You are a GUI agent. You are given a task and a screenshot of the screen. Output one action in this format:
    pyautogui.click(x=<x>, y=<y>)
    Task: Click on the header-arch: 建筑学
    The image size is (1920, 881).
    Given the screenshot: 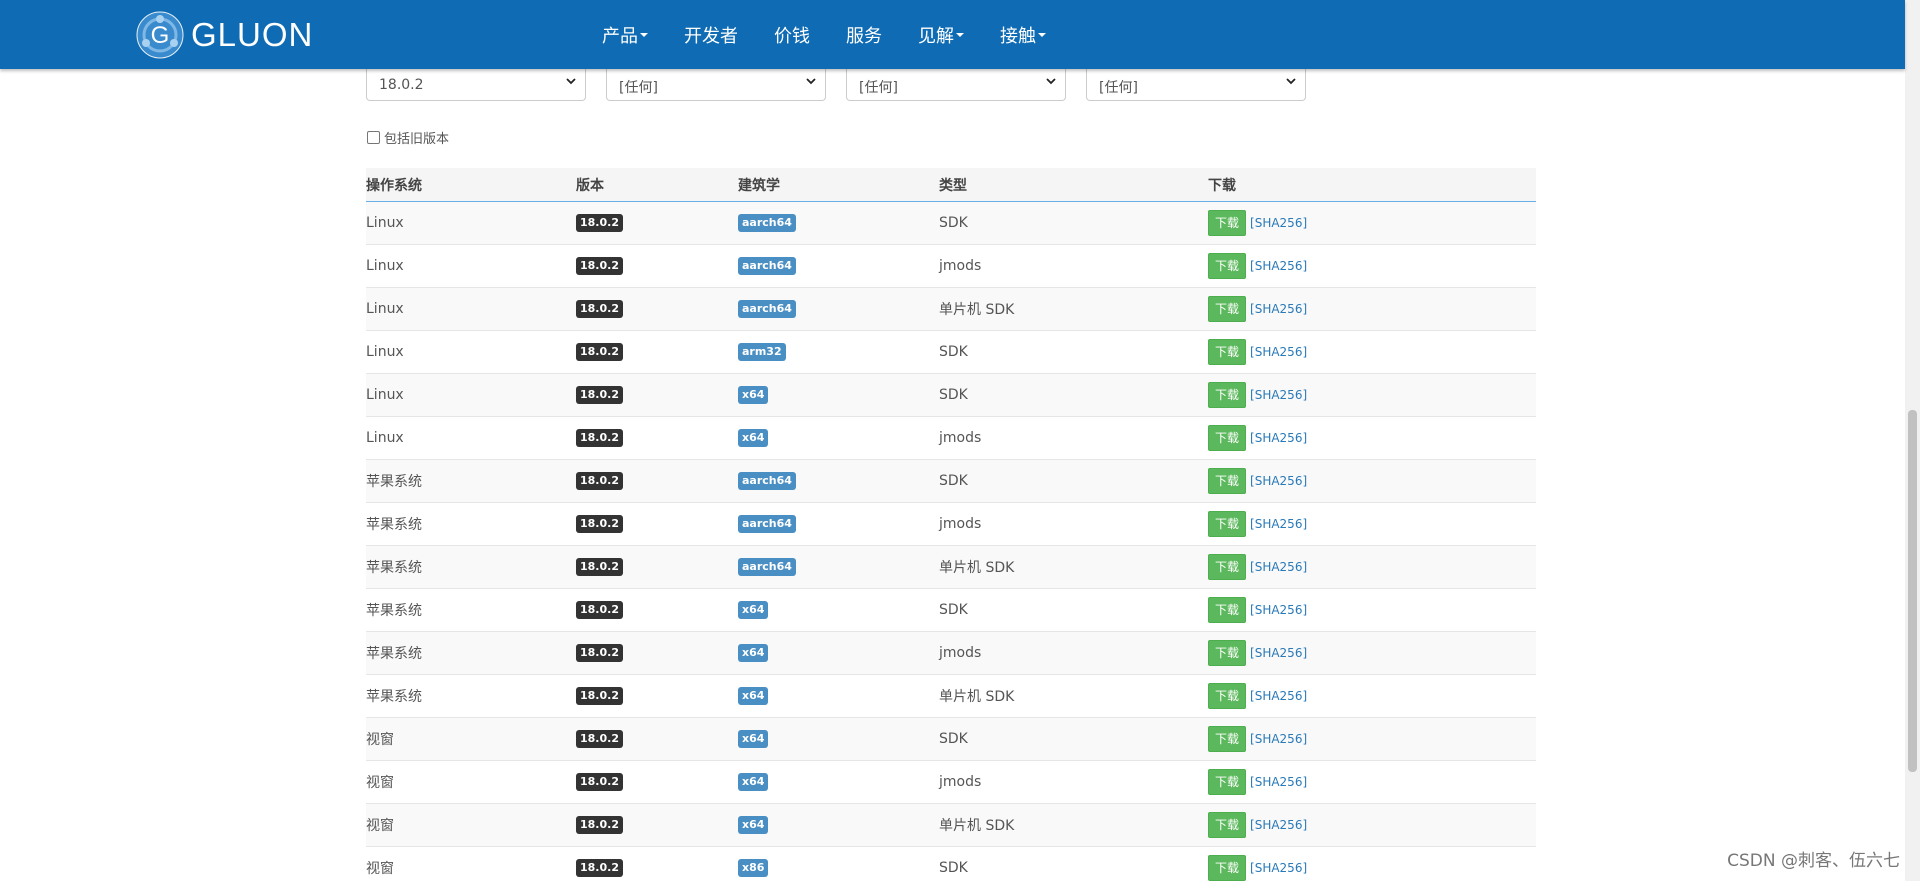 What is the action you would take?
    pyautogui.click(x=759, y=185)
    